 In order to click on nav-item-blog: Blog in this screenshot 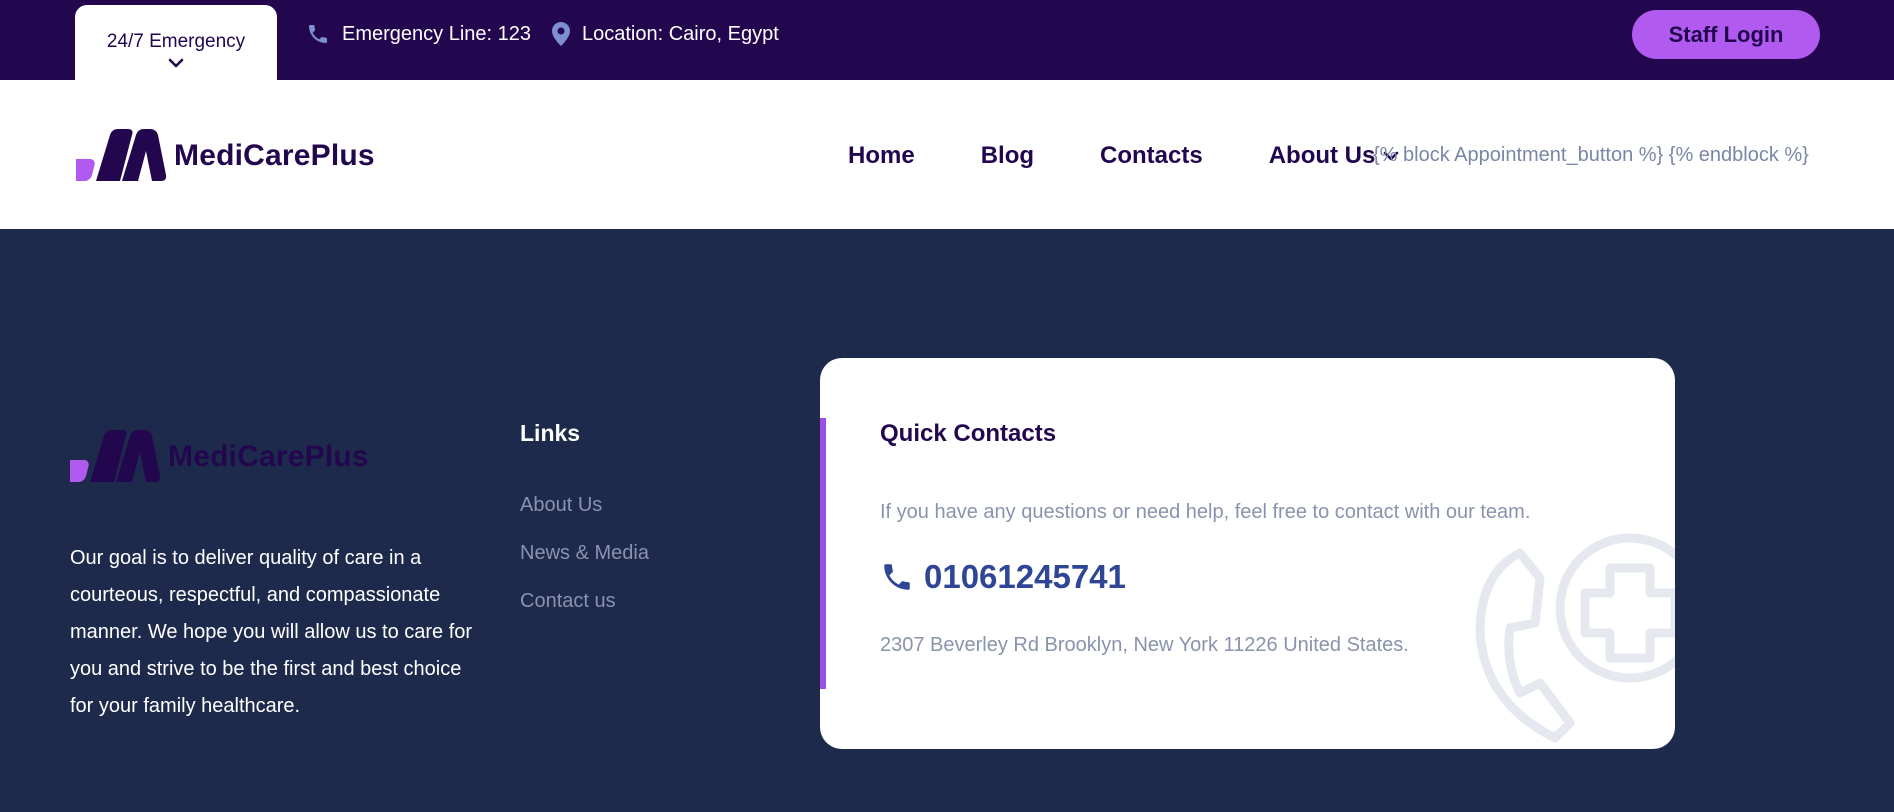, I will do `click(1007, 156)`.